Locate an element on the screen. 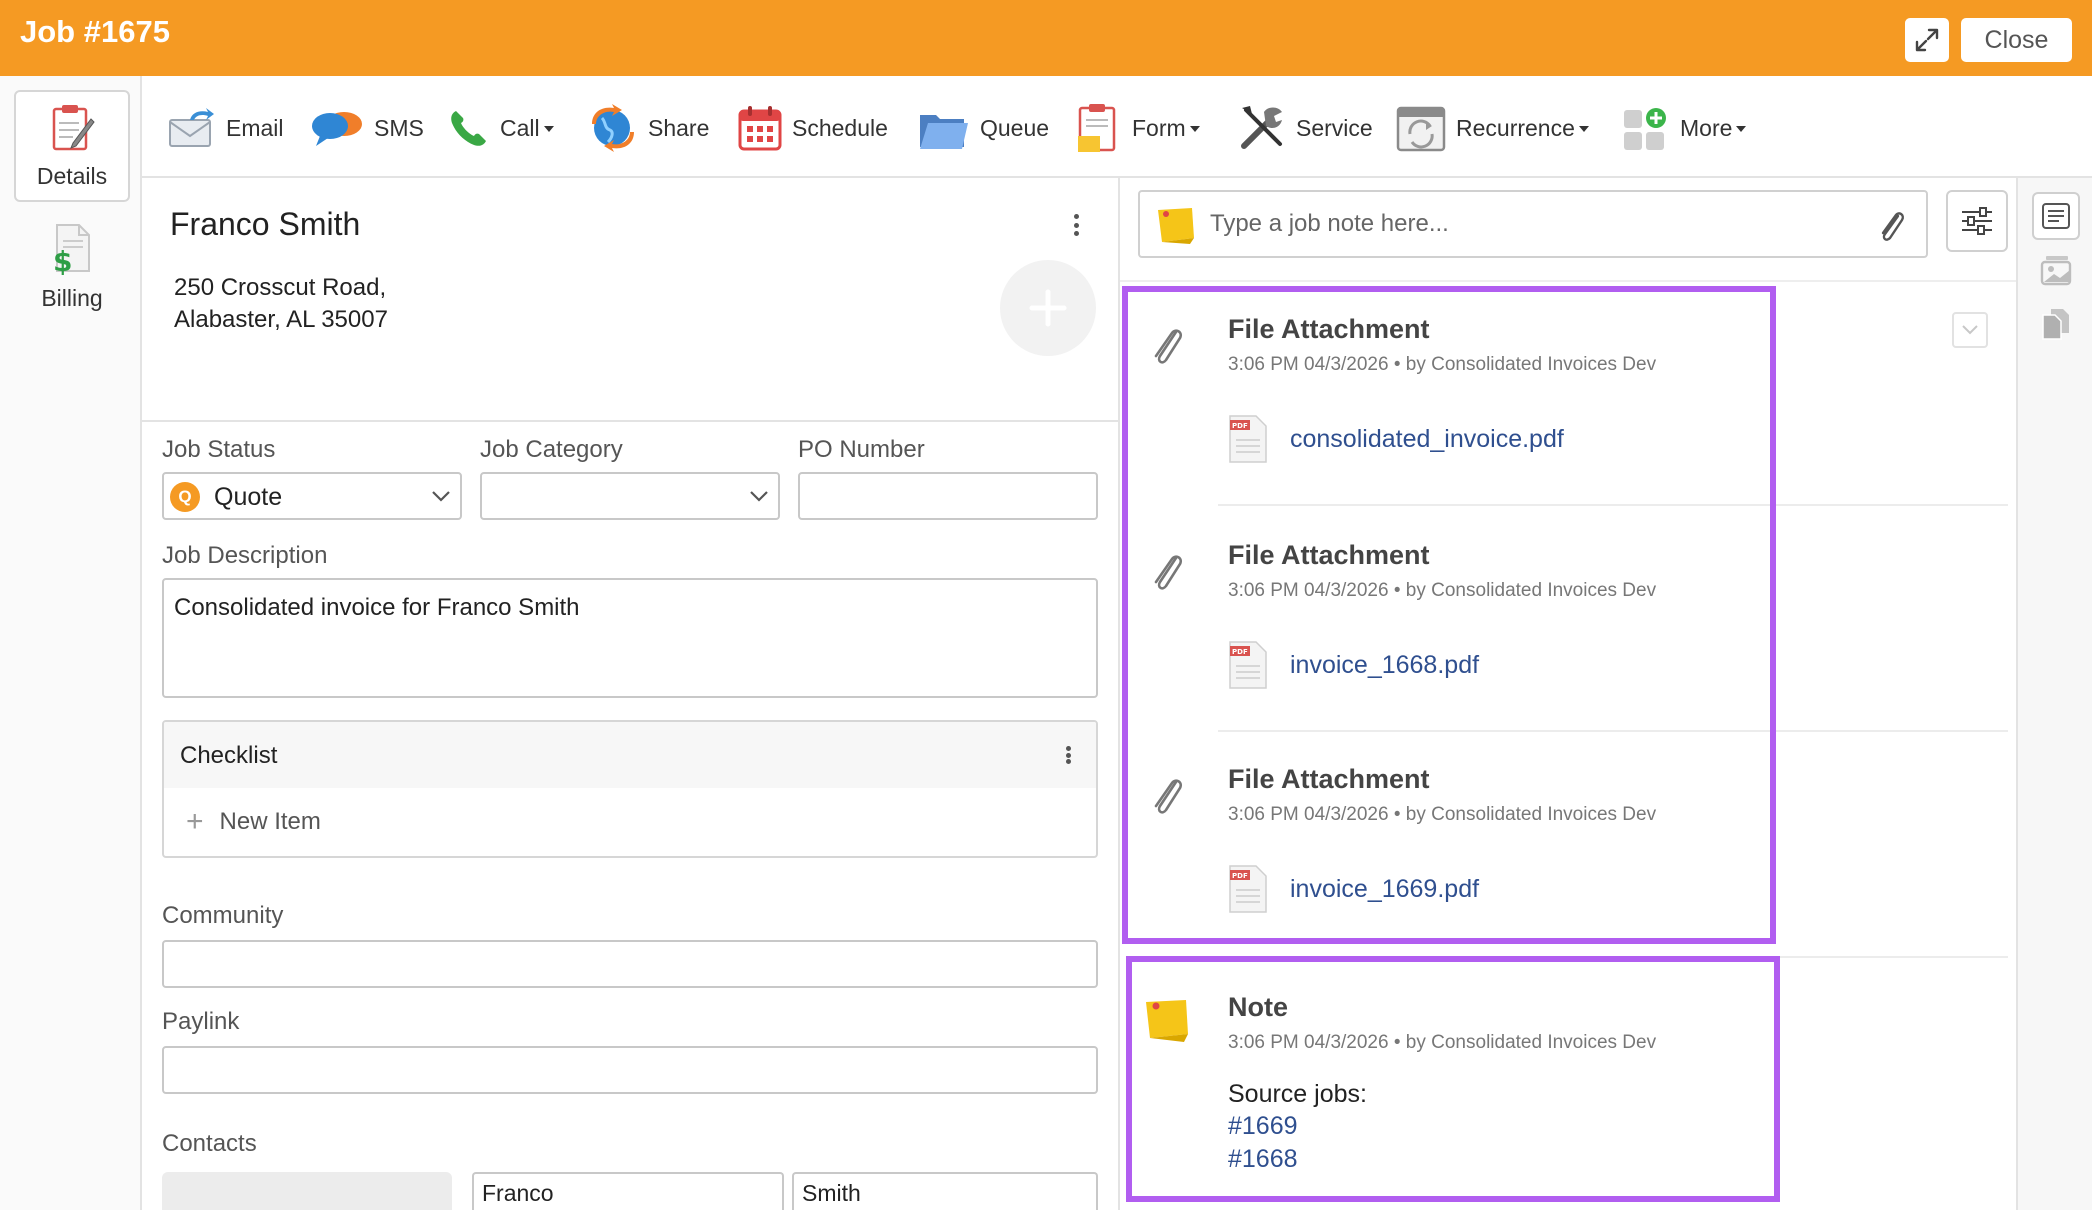 Image resolution: width=2092 pixels, height=1210 pixels. toolbar-label: Call is located at coordinates (520, 127).